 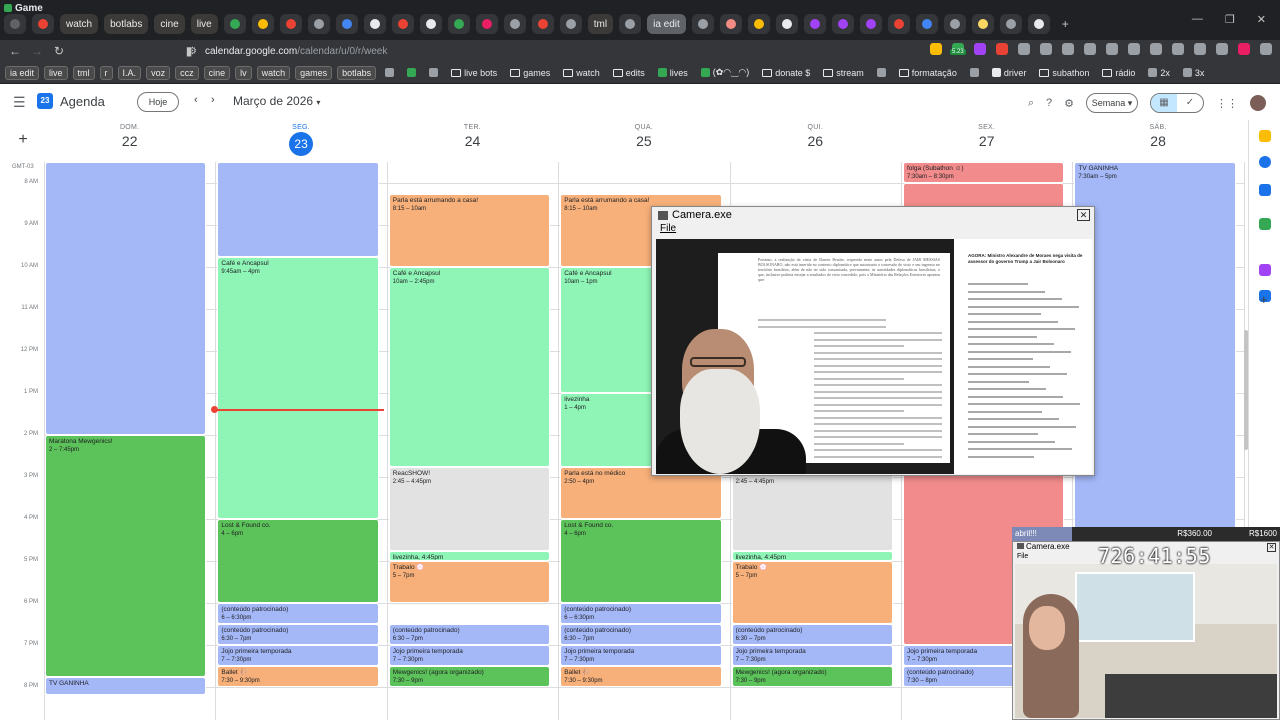 What do you see at coordinates (1009, 73) in the screenshot?
I see `bookmark-item: driver` at bounding box center [1009, 73].